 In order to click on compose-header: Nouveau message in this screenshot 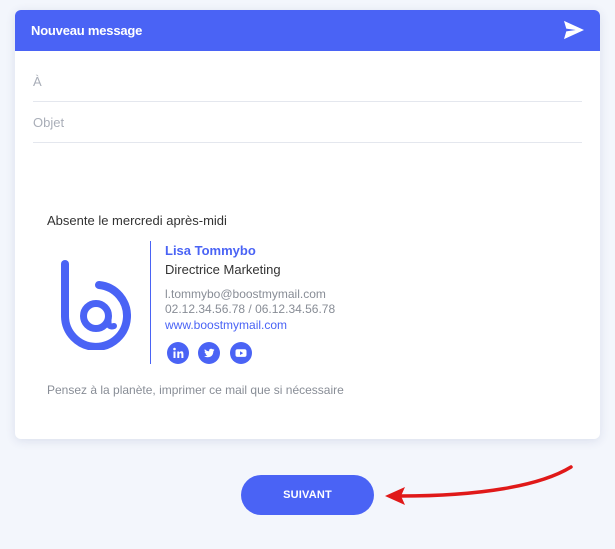, I will do `click(307, 30)`.